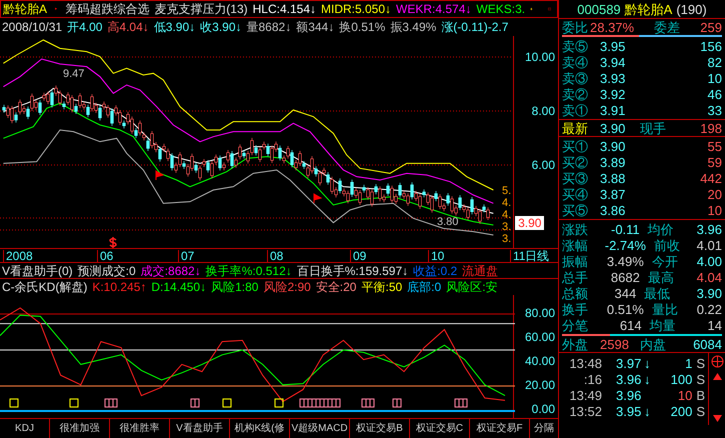 Image resolution: width=725 pixels, height=438 pixels. Describe the element at coordinates (717, 418) in the screenshot. I see `scroll-down-icon` at that location.